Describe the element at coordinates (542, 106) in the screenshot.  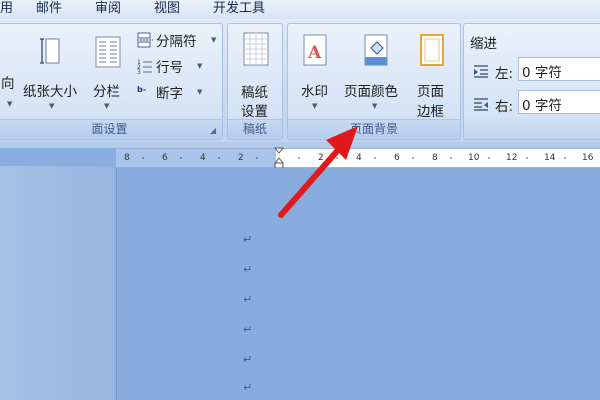
I see `indent-right-value: 0 字符` at that location.